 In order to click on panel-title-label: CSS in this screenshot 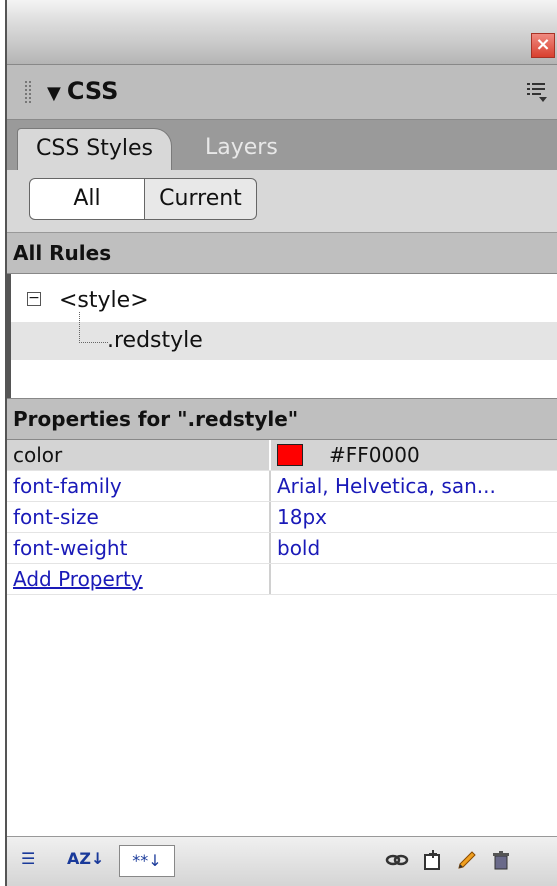, I will do `click(92, 91)`.